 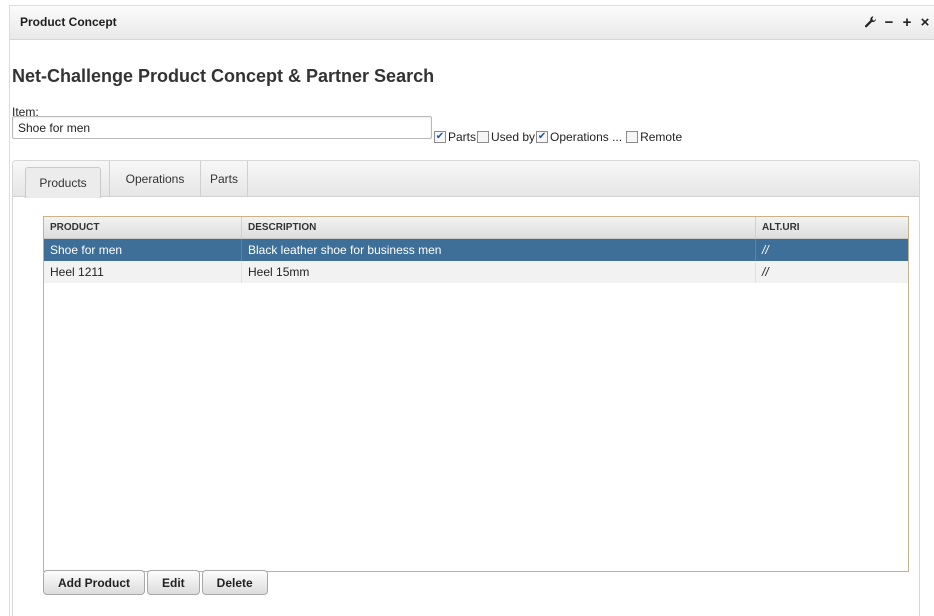 I want to click on column-header-description: DESCRIPTION, so click(x=499, y=227).